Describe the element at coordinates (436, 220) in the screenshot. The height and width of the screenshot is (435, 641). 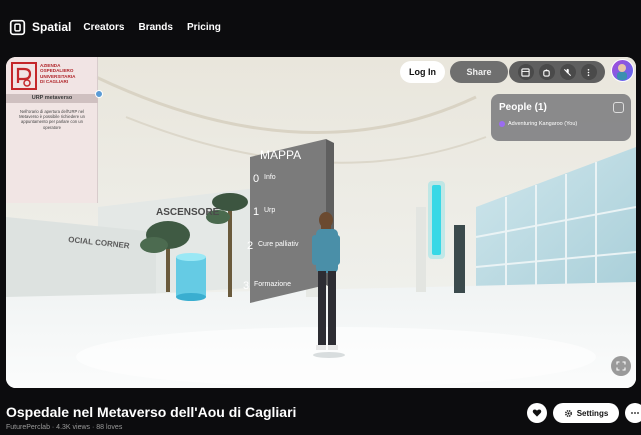
I see `cyan-totem-glow` at that location.